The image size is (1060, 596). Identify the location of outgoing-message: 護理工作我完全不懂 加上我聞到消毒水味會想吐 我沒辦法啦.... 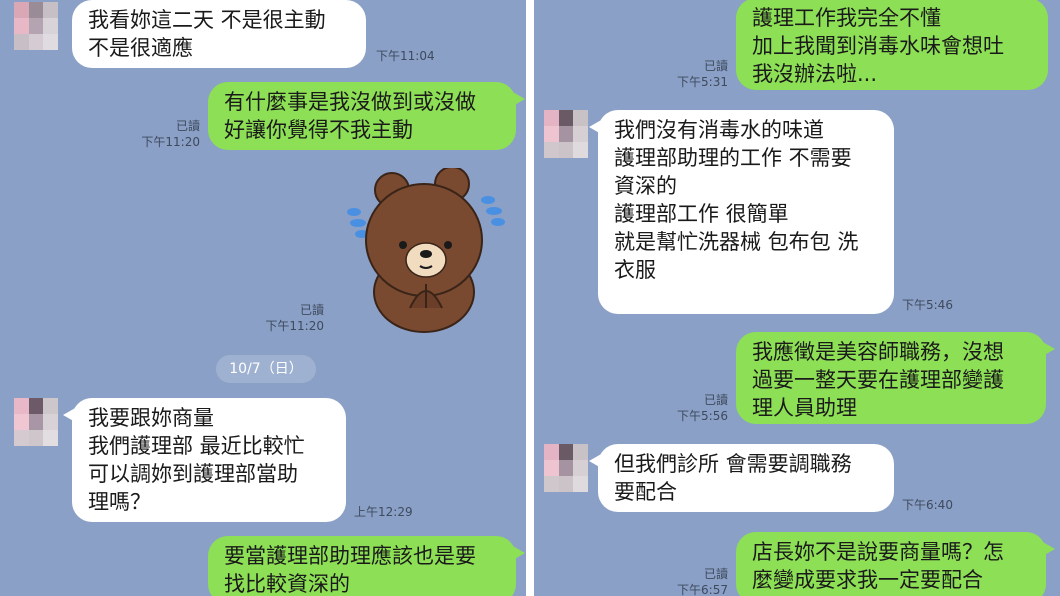
(892, 45).